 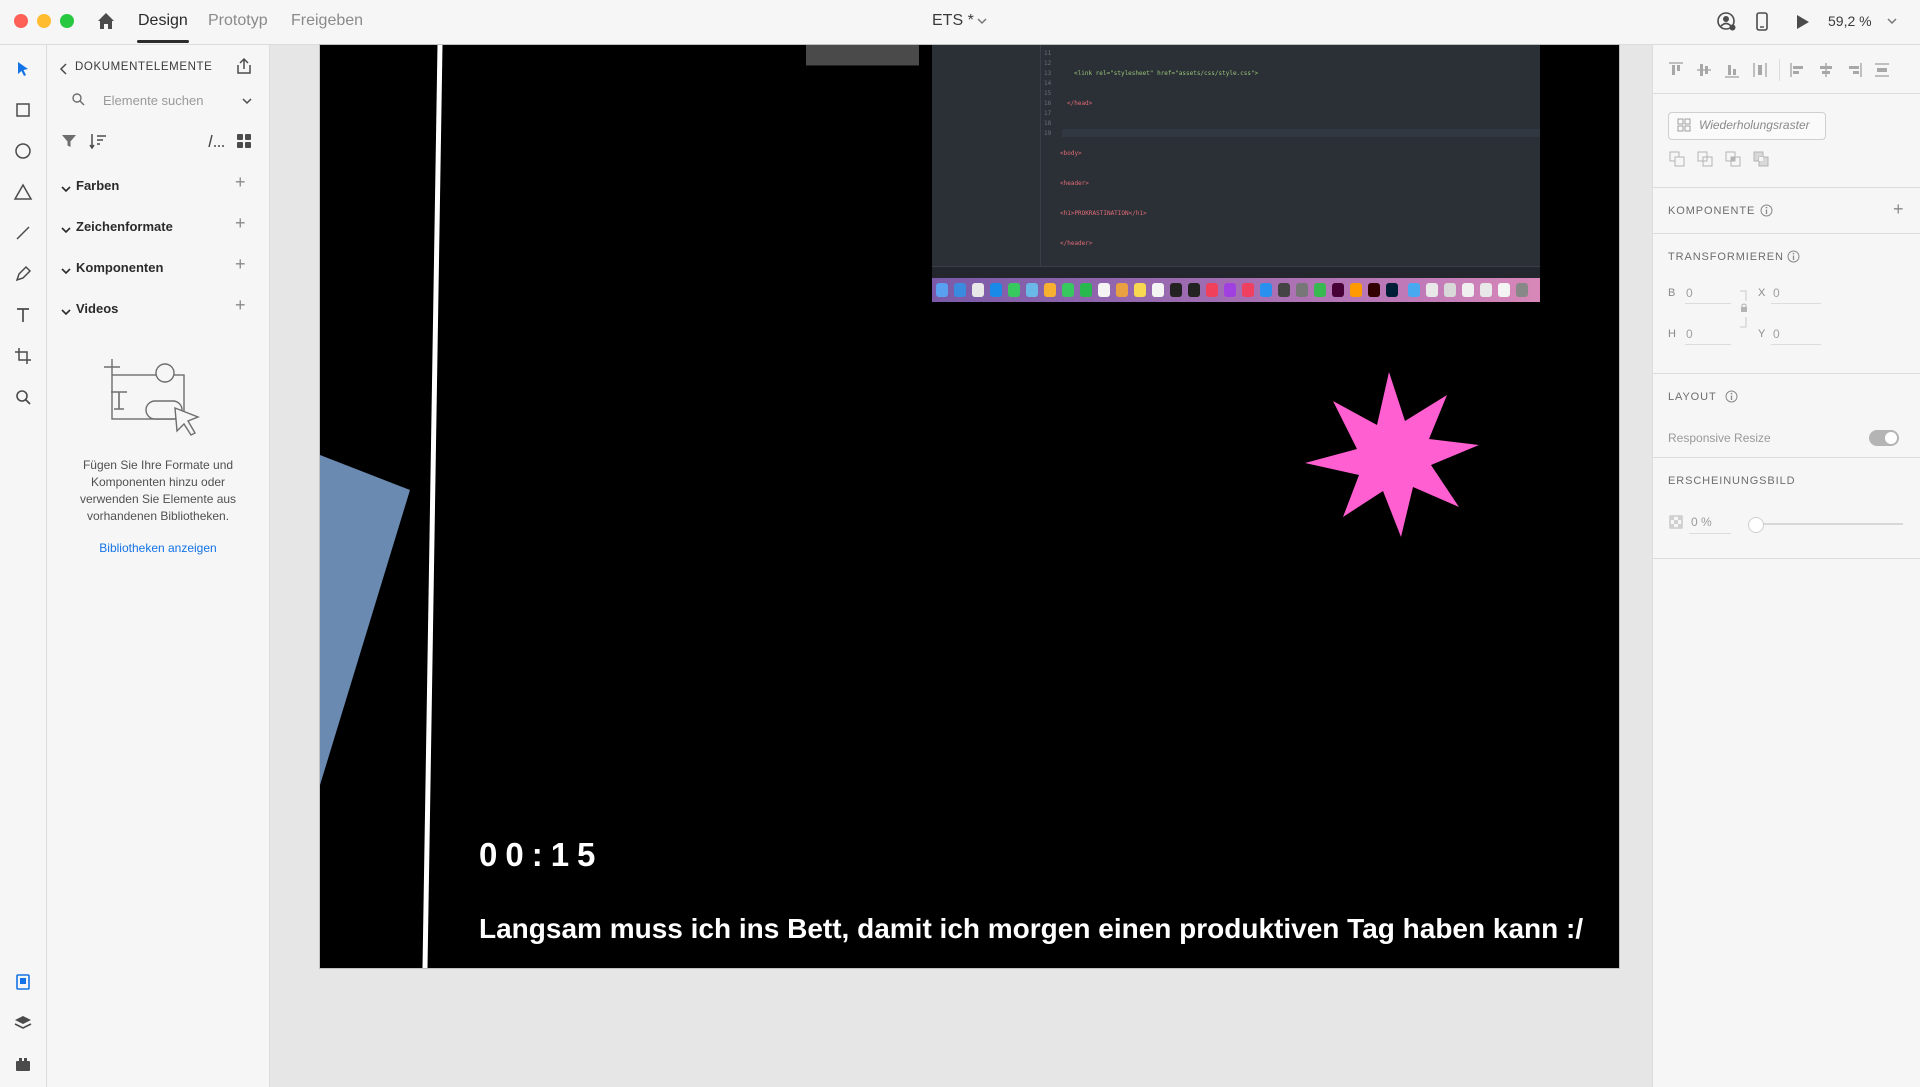 What do you see at coordinates (64, 71) in the screenshot?
I see `back-chevron-icon` at bounding box center [64, 71].